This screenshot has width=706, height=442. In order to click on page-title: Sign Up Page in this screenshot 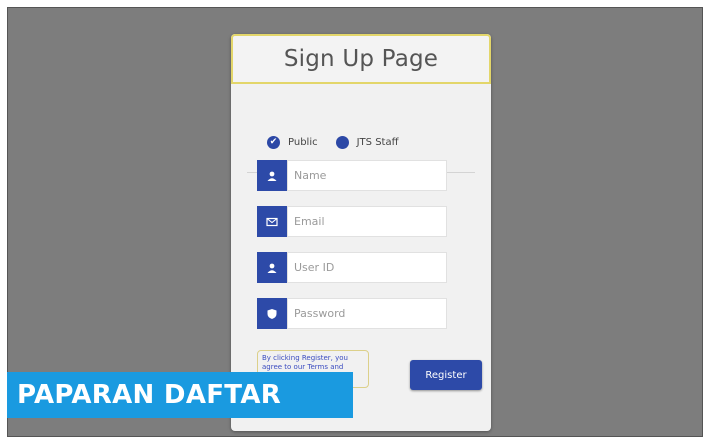, I will do `click(361, 59)`.